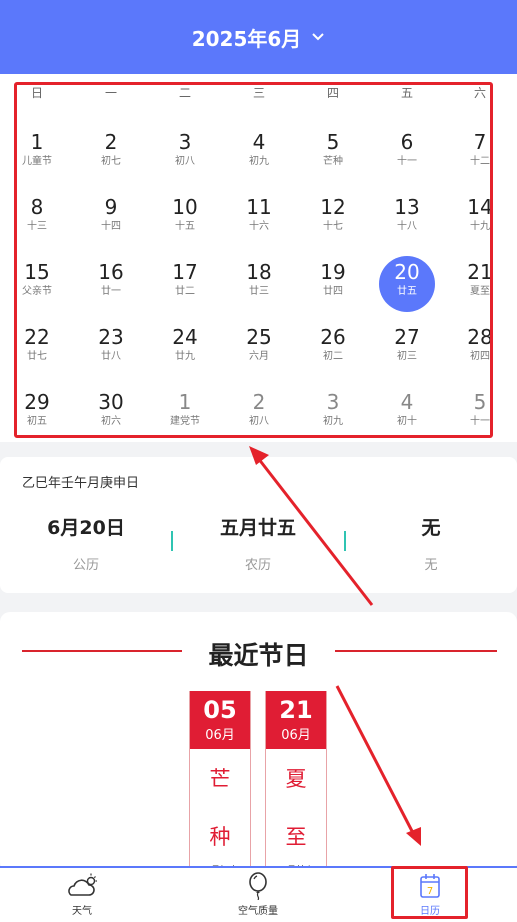 The height and width of the screenshot is (922, 517). I want to click on calendar-day-cell: 15 父亲节, so click(37, 288).